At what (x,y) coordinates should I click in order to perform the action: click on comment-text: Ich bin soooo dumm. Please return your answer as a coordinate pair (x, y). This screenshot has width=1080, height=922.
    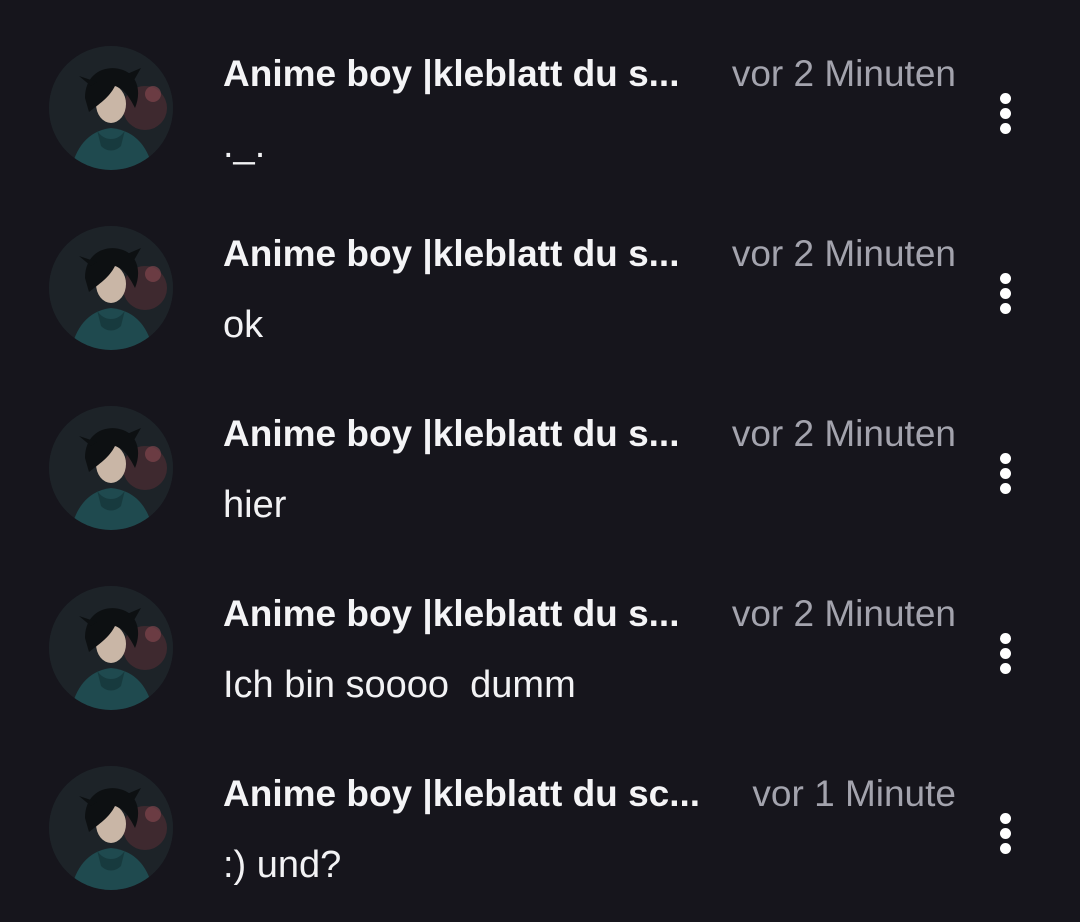
    Looking at the image, I should click on (399, 685).